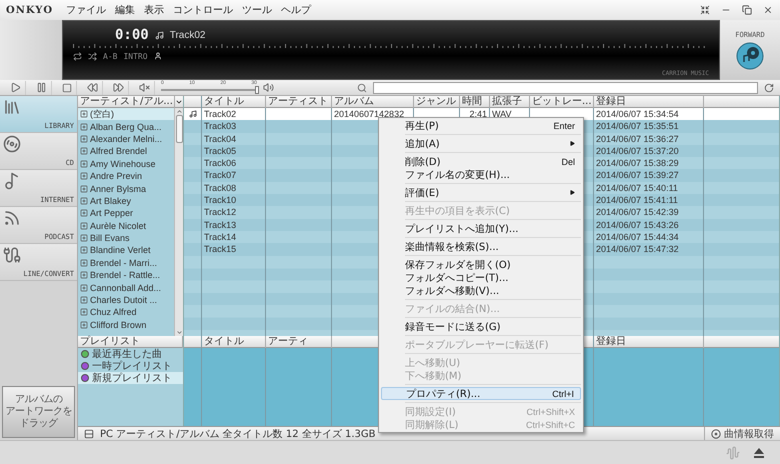 The image size is (780, 464). What do you see at coordinates (39, 424) in the screenshot?
I see `artwork-hint-text: ドラッグ` at bounding box center [39, 424].